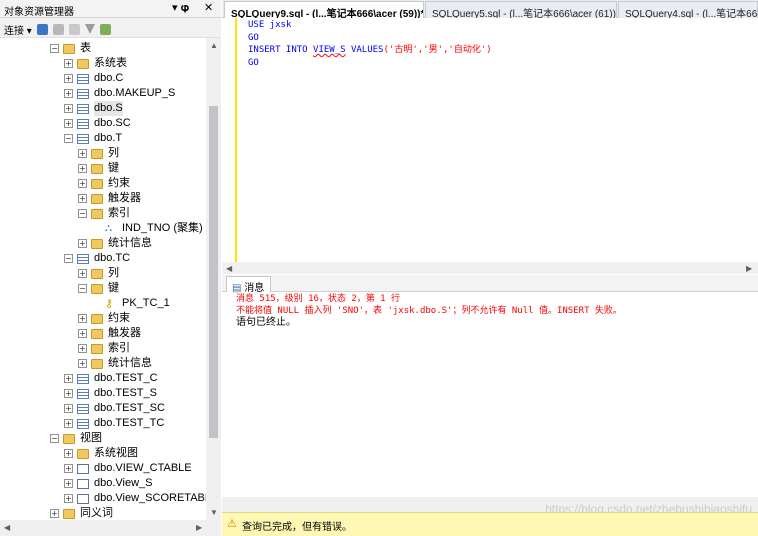 The image size is (758, 536). Describe the element at coordinates (208, 7) in the screenshot. I see `close-icon: ✕` at that location.